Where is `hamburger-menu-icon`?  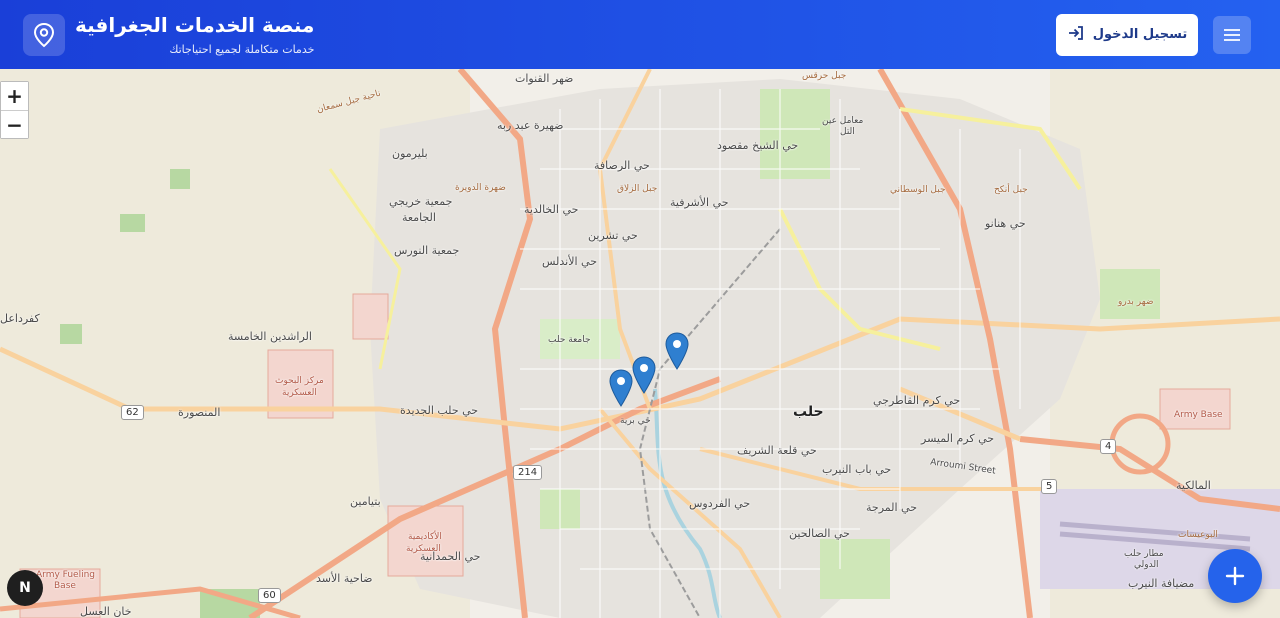 hamburger-menu-icon is located at coordinates (1232, 34).